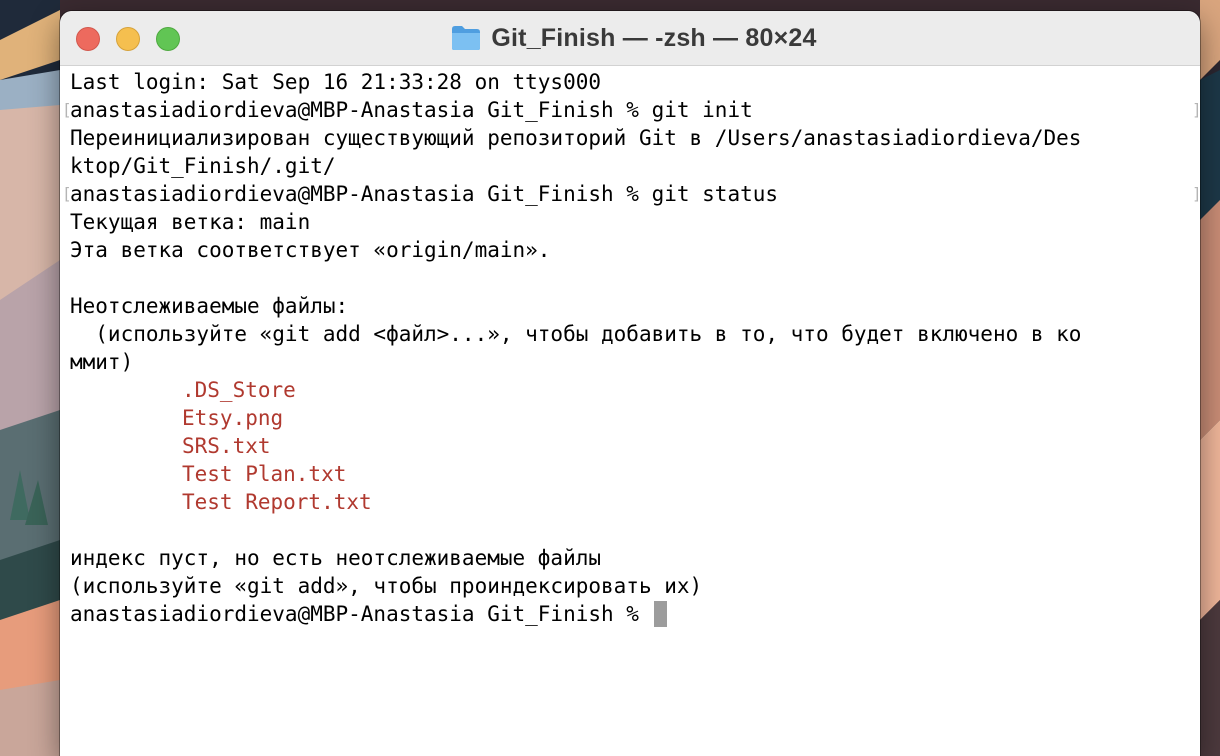 This screenshot has height=756, width=1220. Describe the element at coordinates (310, 250) in the screenshot. I see `branch-tracking-line: Эта ветка соответствует «origin/main».` at that location.